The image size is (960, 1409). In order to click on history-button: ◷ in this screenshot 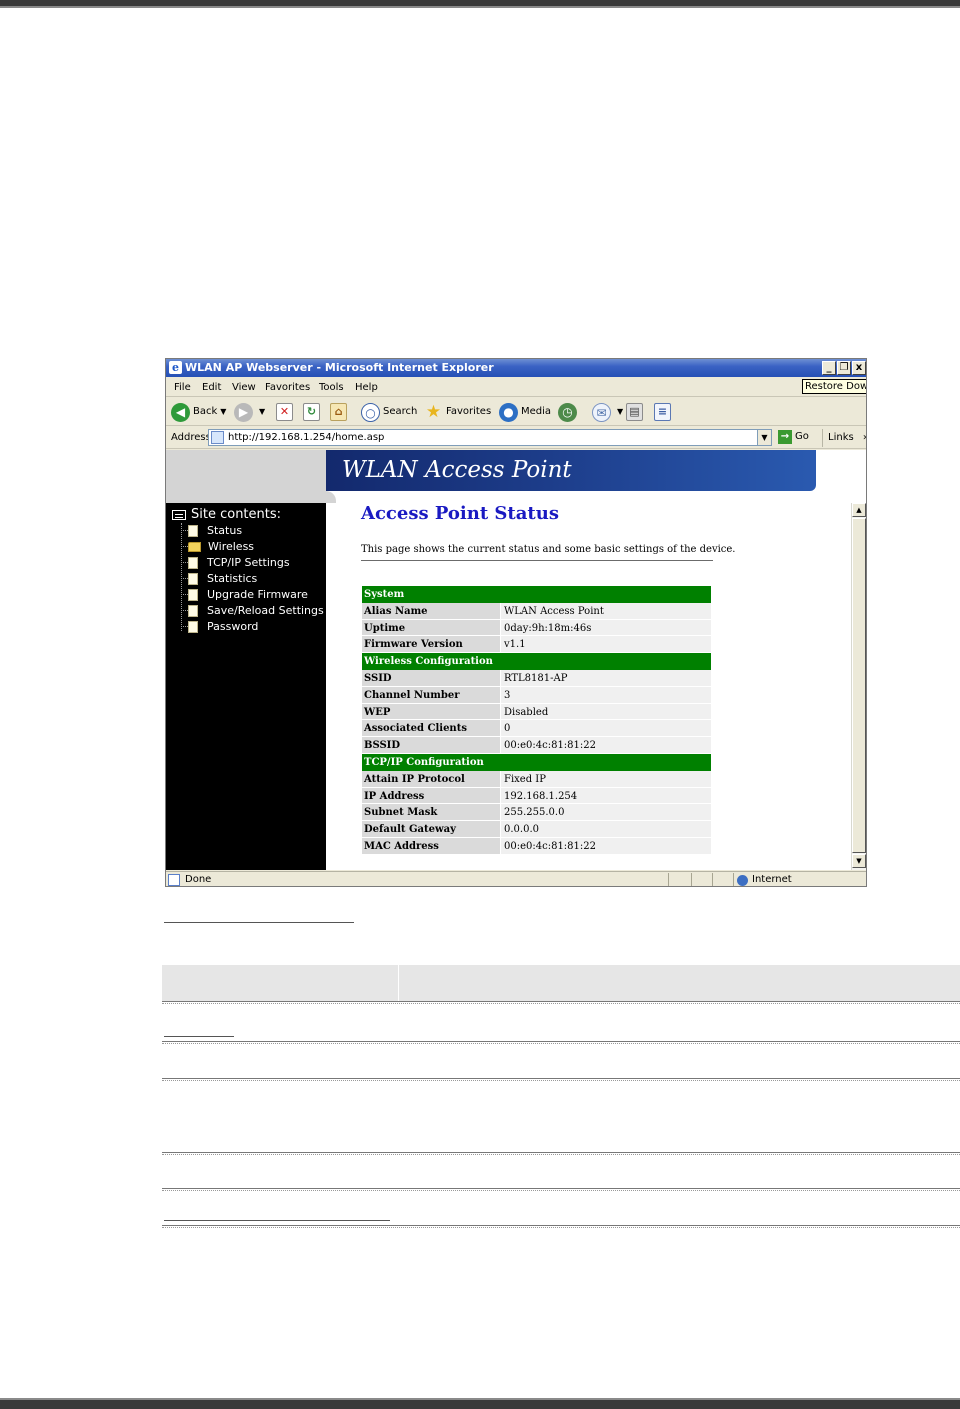, I will do `click(569, 412)`.